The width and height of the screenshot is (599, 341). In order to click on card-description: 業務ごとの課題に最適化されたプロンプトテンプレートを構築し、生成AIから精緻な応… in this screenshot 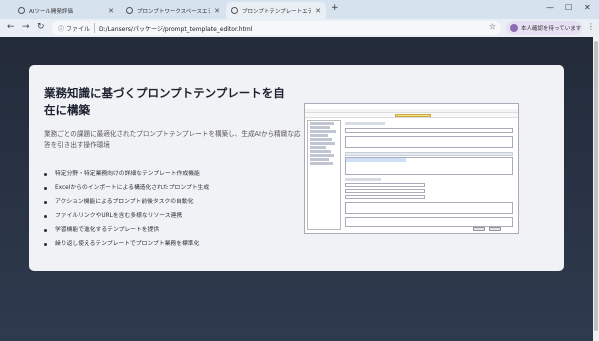, I will do `click(172, 139)`.